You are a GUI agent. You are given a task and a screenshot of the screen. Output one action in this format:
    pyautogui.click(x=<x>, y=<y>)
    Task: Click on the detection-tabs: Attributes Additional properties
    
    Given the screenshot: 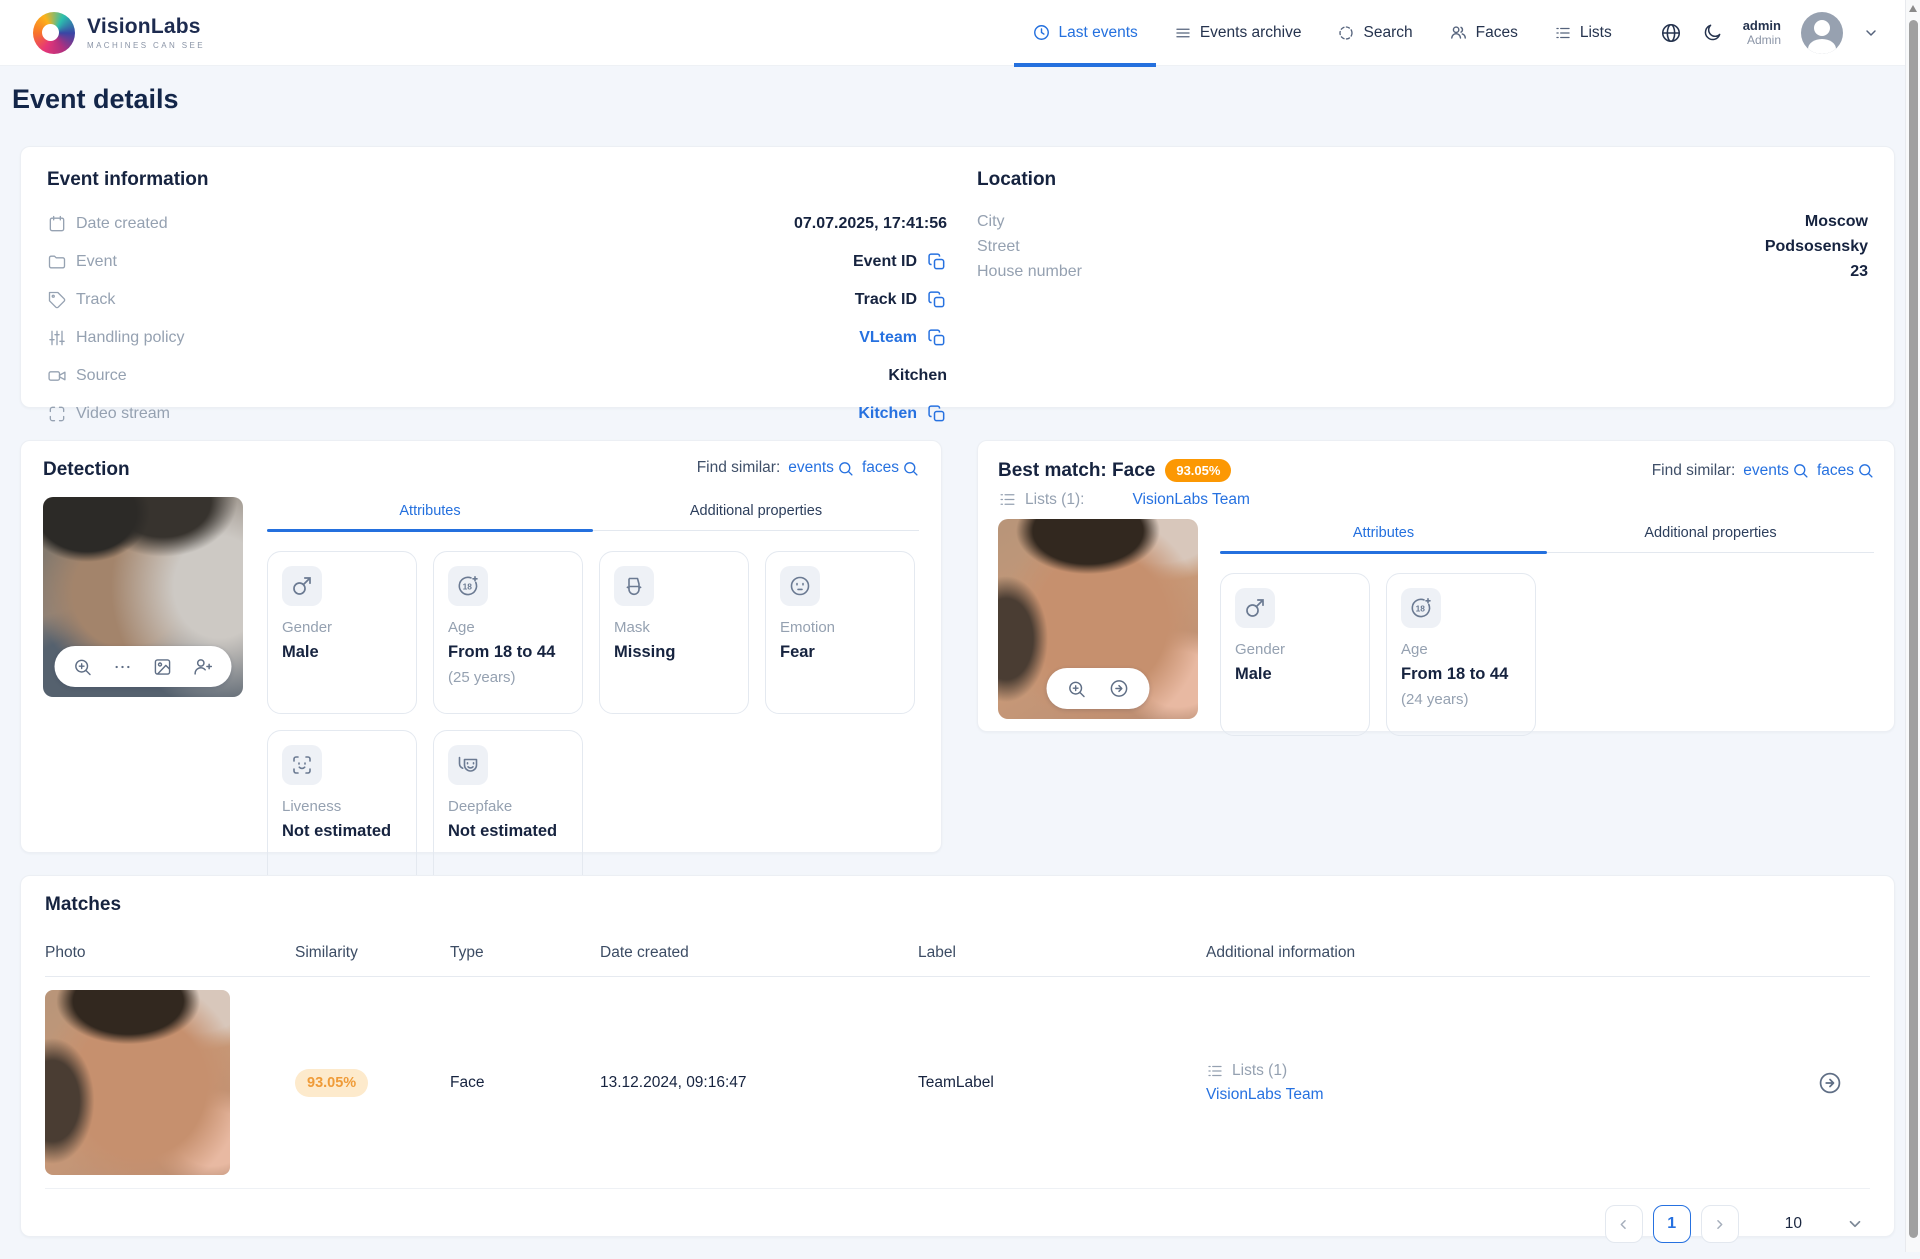 What is the action you would take?
    pyautogui.click(x=593, y=514)
    